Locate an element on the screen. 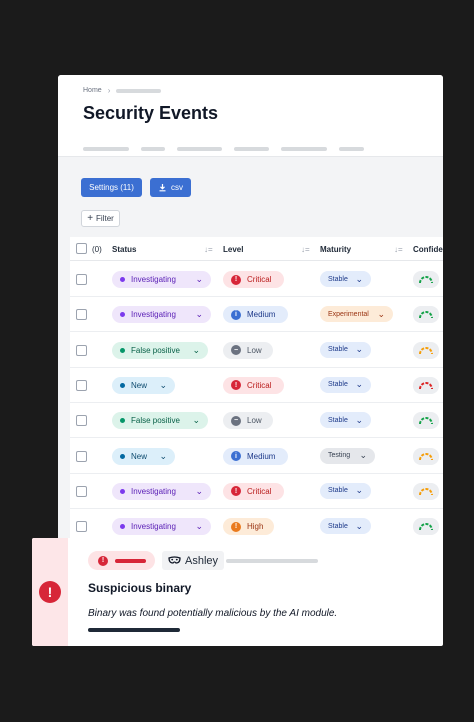 Image resolution: width=474 pixels, height=722 pixels. column-header-confidence: Confiden is located at coordinates (428, 249).